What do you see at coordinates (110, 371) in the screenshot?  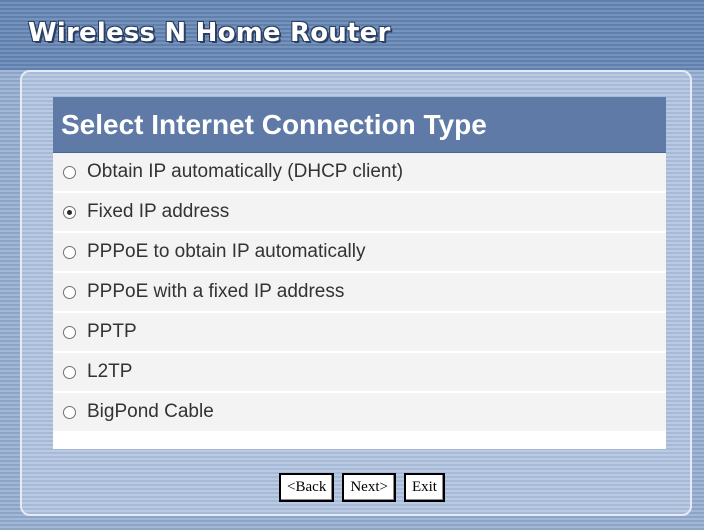 I see `option-label: L2TP` at bounding box center [110, 371].